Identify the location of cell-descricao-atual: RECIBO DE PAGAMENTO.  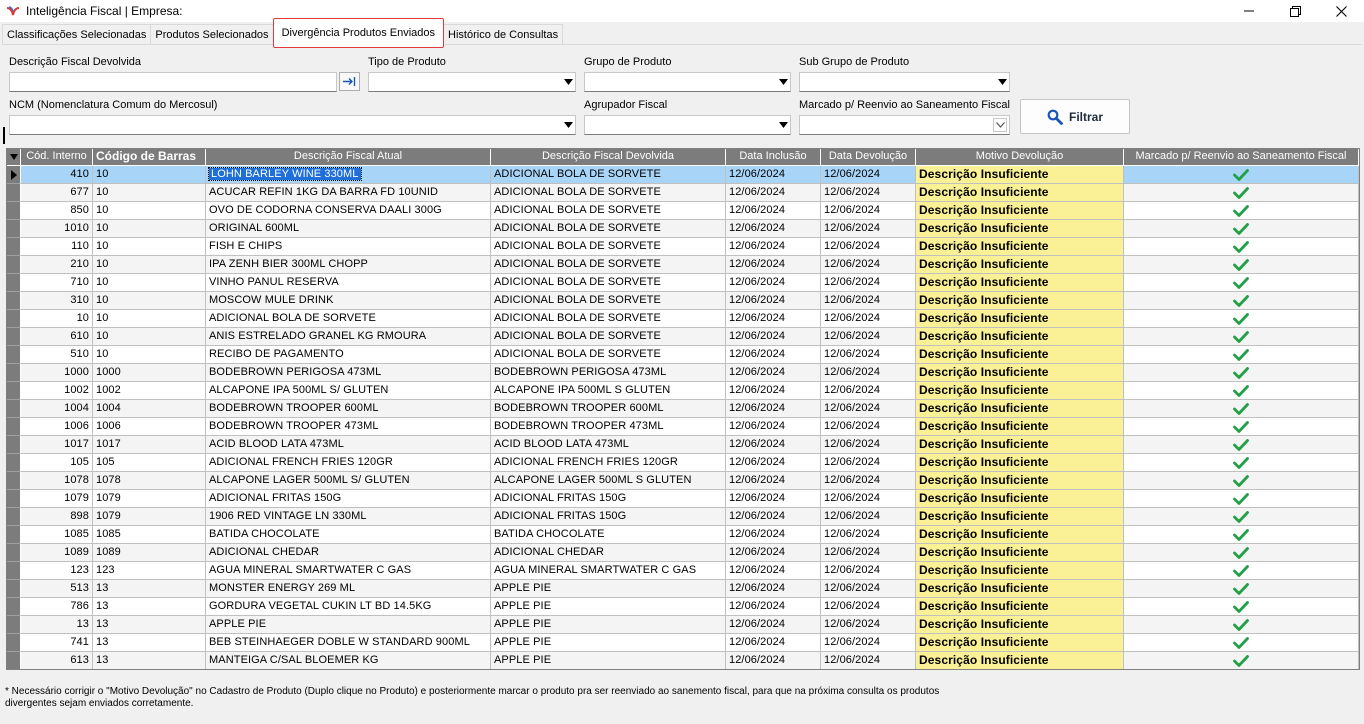
(348, 355).